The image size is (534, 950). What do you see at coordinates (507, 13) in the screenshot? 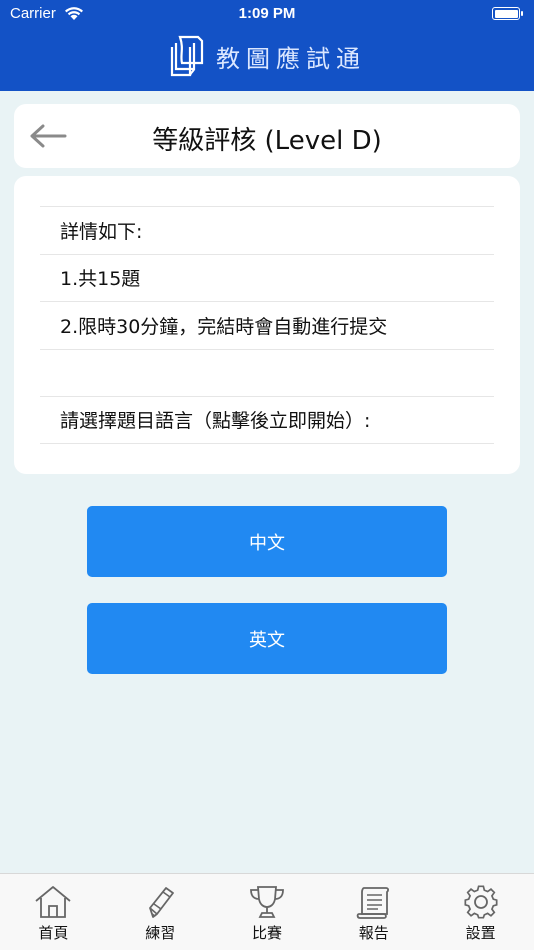
I see `battery-icon` at bounding box center [507, 13].